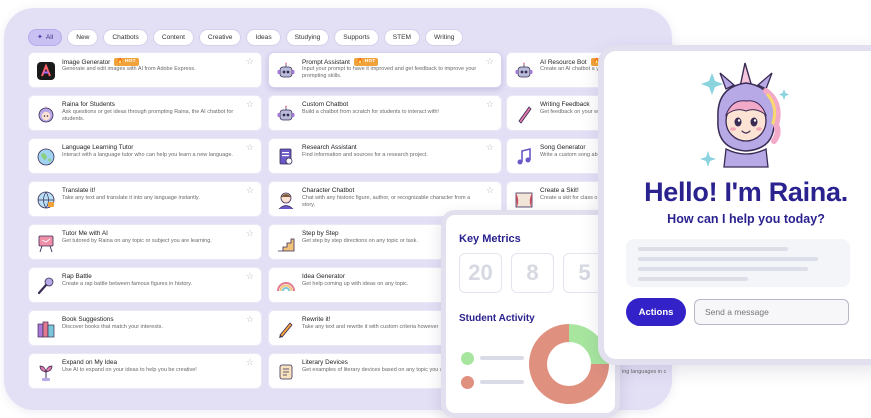 The image size is (871, 418). What do you see at coordinates (480, 273) in the screenshot?
I see `metric-box: 20` at bounding box center [480, 273].